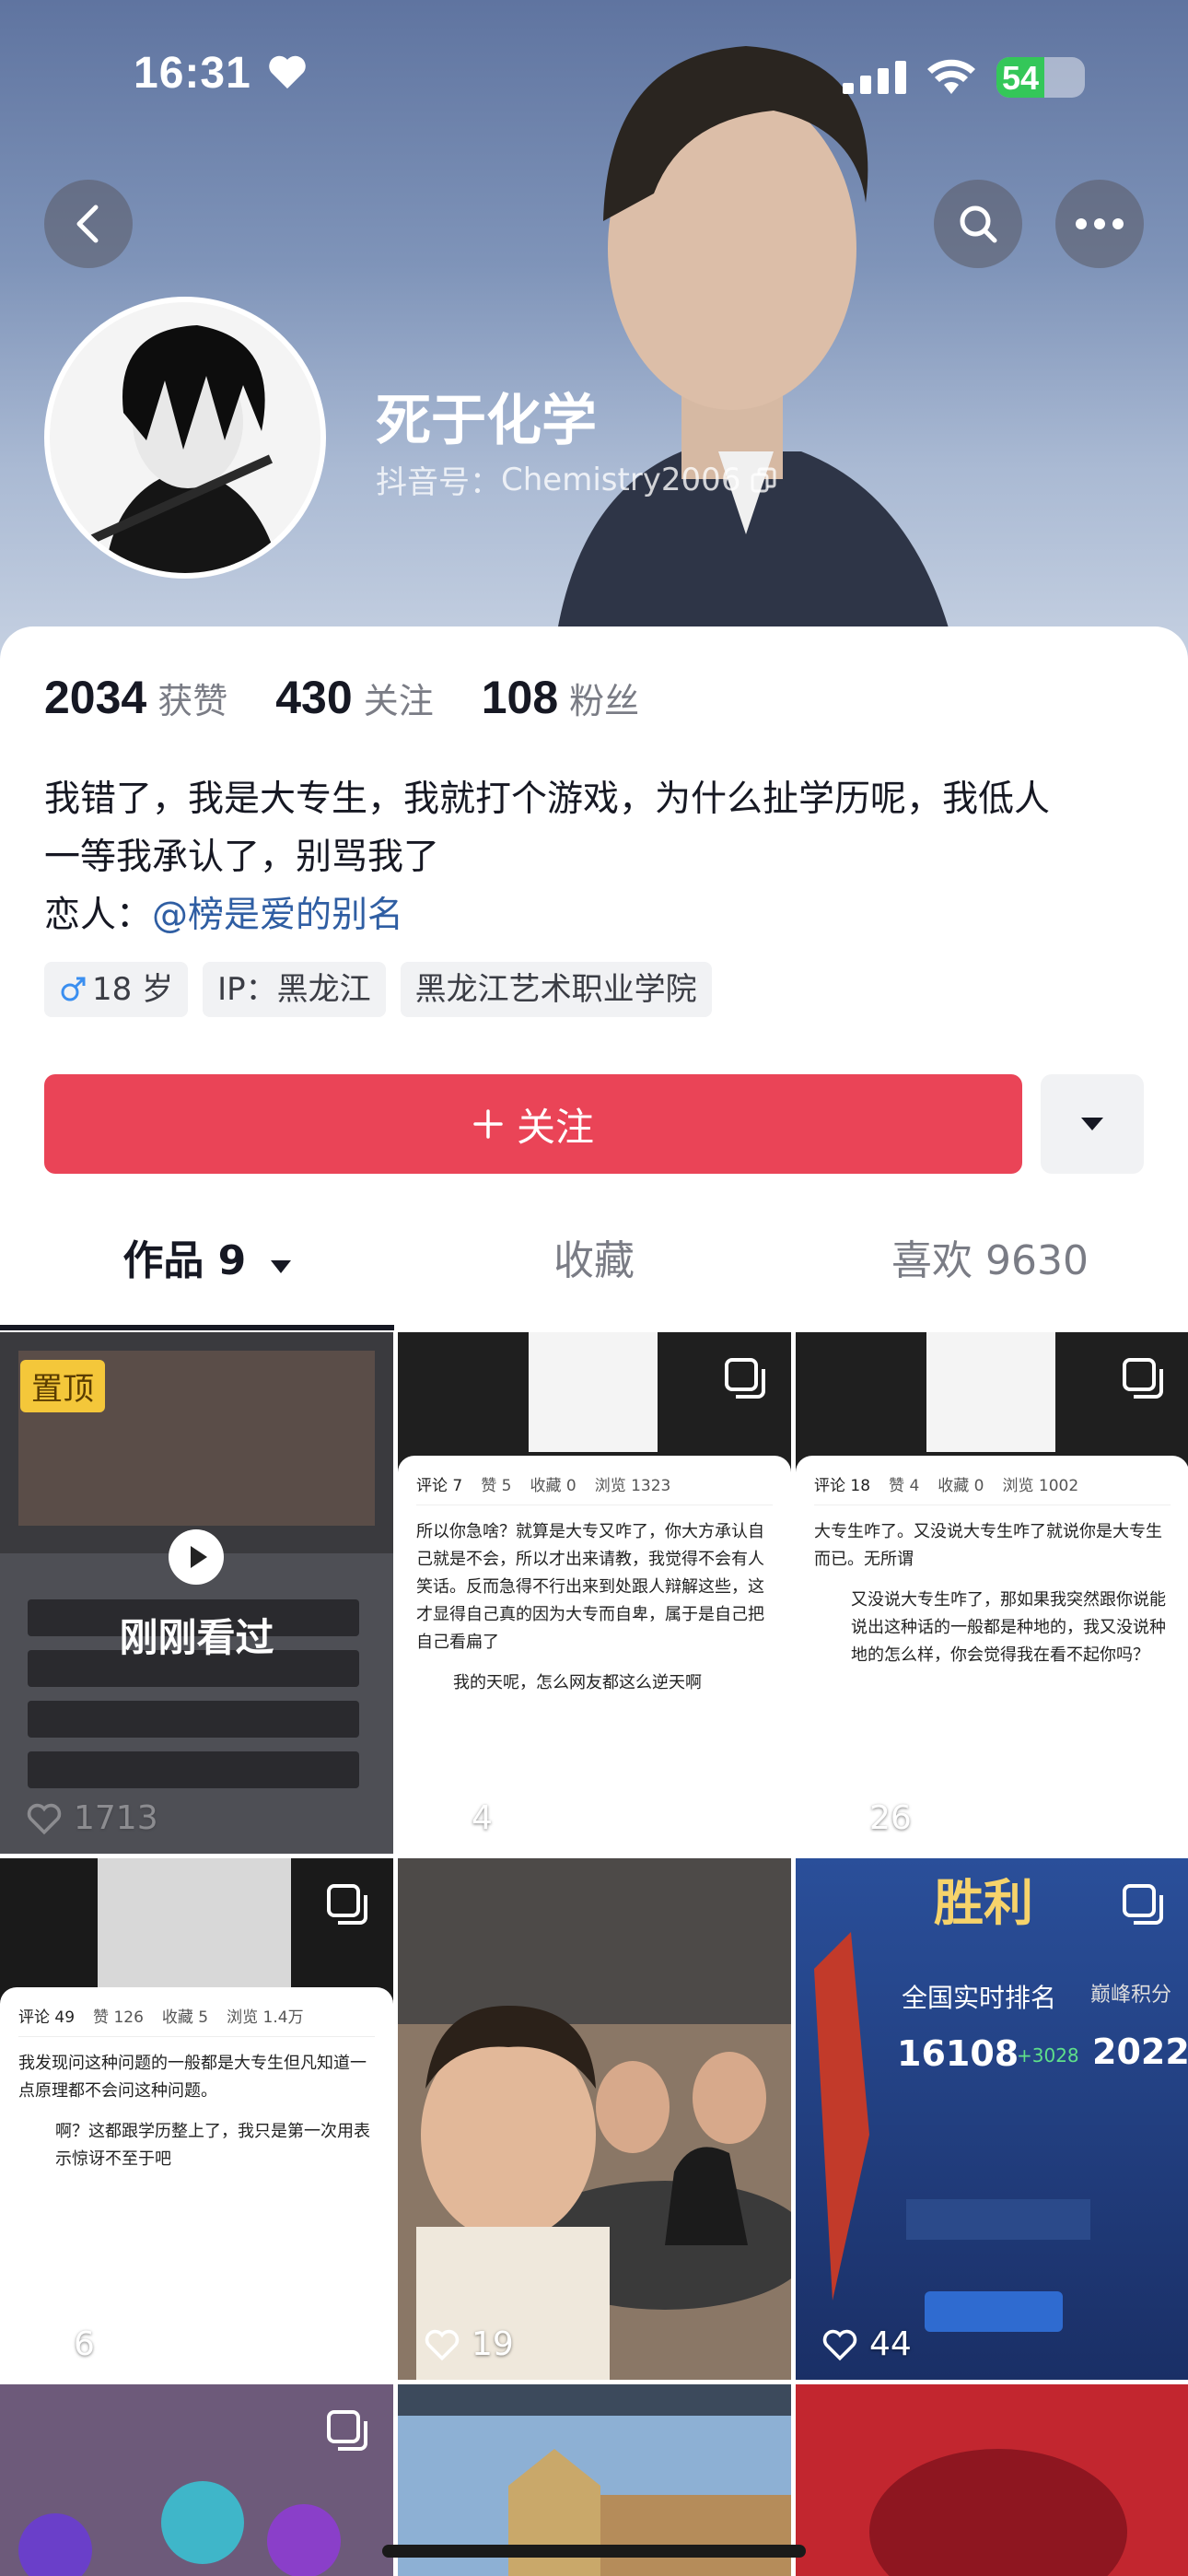  I want to click on video-likes-count: 1713, so click(116, 1818).